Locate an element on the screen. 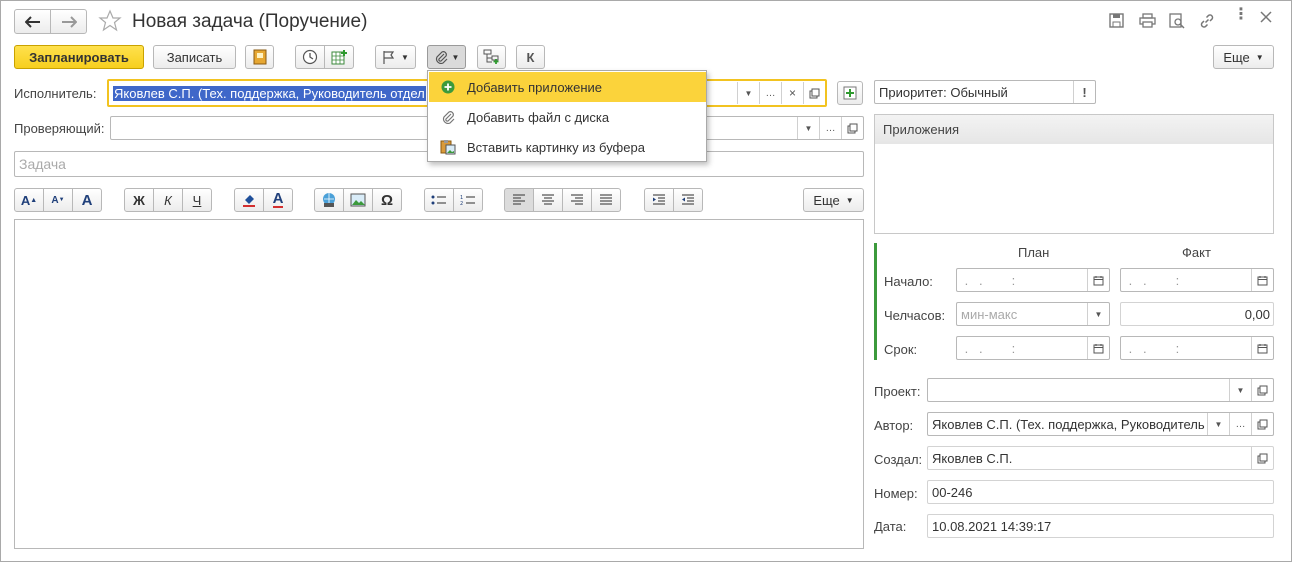  priority-value: Приоритет: Обычный is located at coordinates (943, 92).